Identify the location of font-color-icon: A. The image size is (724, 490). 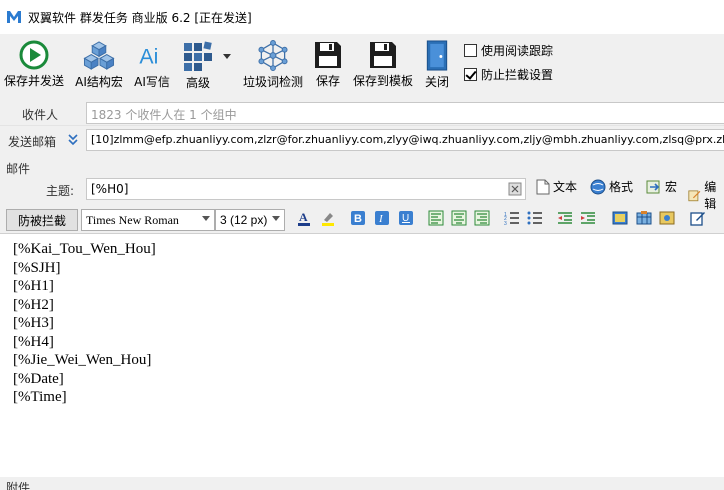
(304, 218).